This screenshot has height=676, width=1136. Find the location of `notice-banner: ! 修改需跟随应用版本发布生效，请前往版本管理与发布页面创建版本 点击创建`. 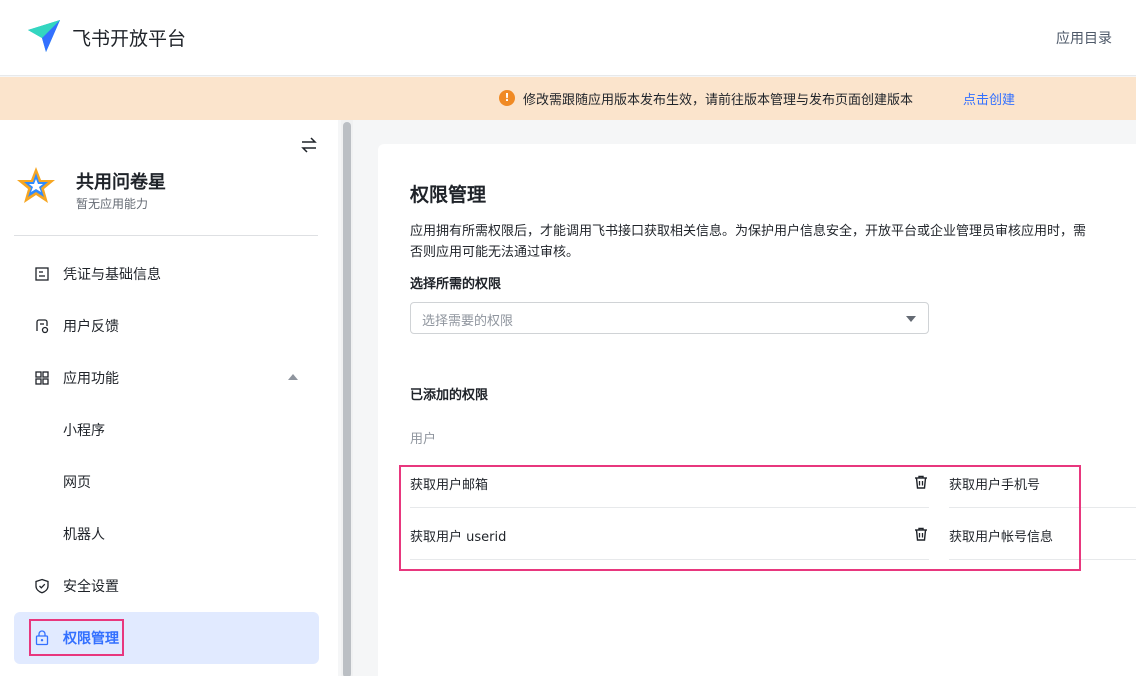

notice-banner: ! 修改需跟随应用版本发布生效，请前往版本管理与发布页面创建版本 点击创建 is located at coordinates (568, 98).